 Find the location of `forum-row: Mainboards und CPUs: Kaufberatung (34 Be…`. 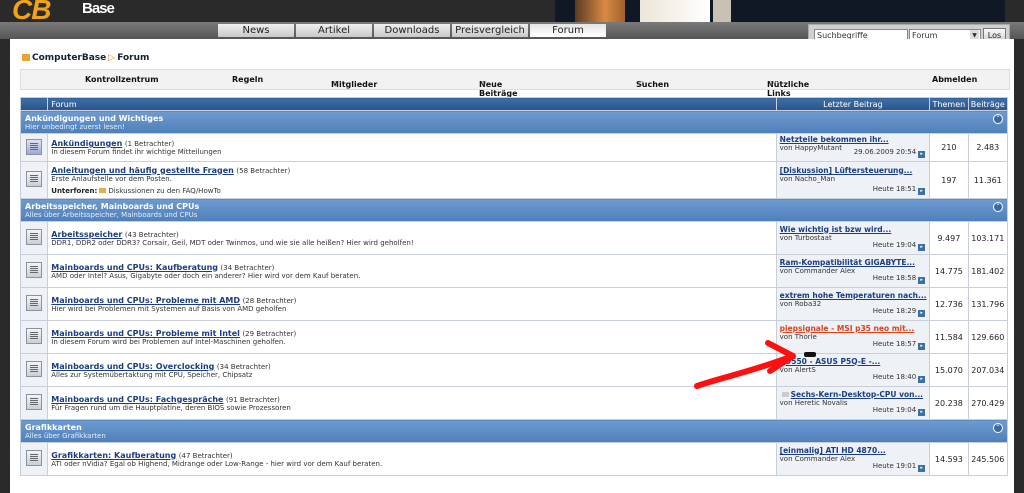

forum-row: Mainboards und CPUs: Kaufberatung (34 Be… is located at coordinates (514, 271).